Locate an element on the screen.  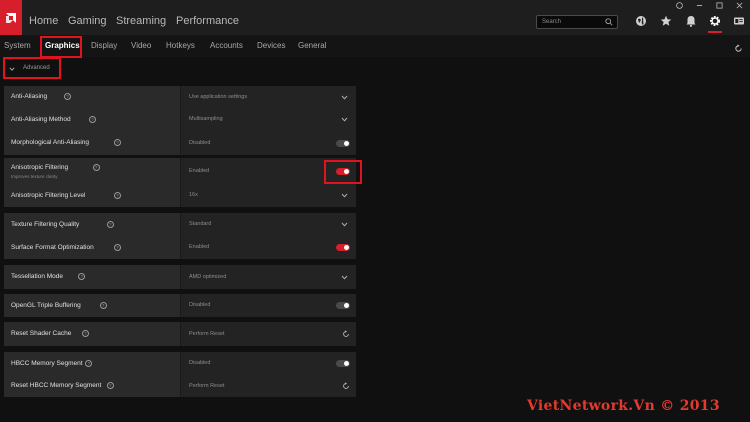
setting-value: Multisampling is located at coordinates (206, 119).